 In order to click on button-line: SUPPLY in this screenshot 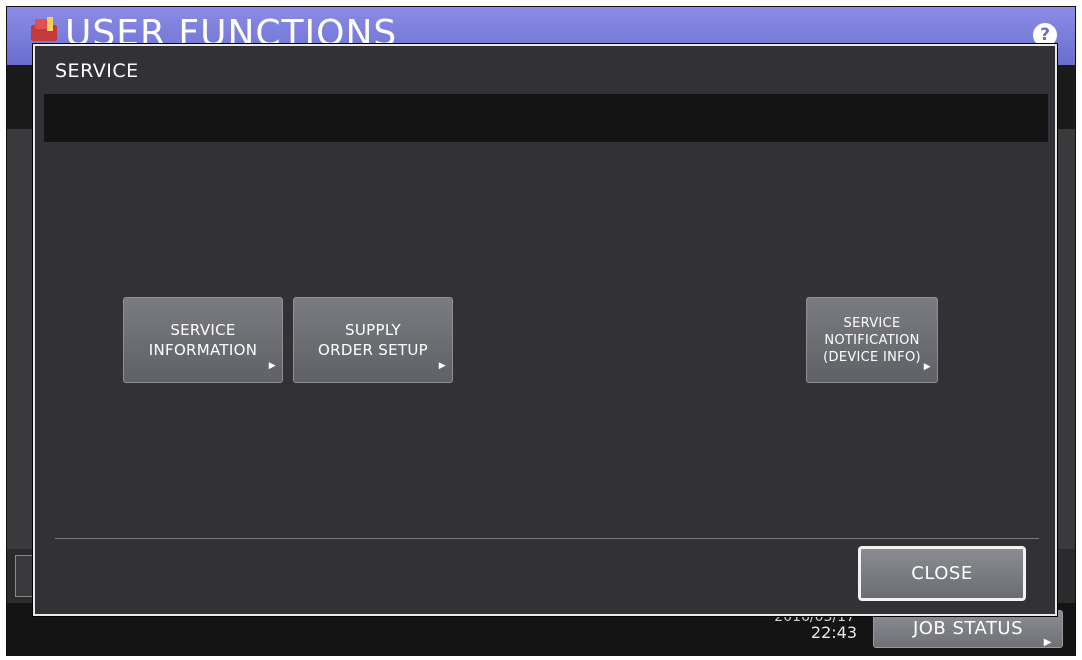, I will do `click(373, 330)`.